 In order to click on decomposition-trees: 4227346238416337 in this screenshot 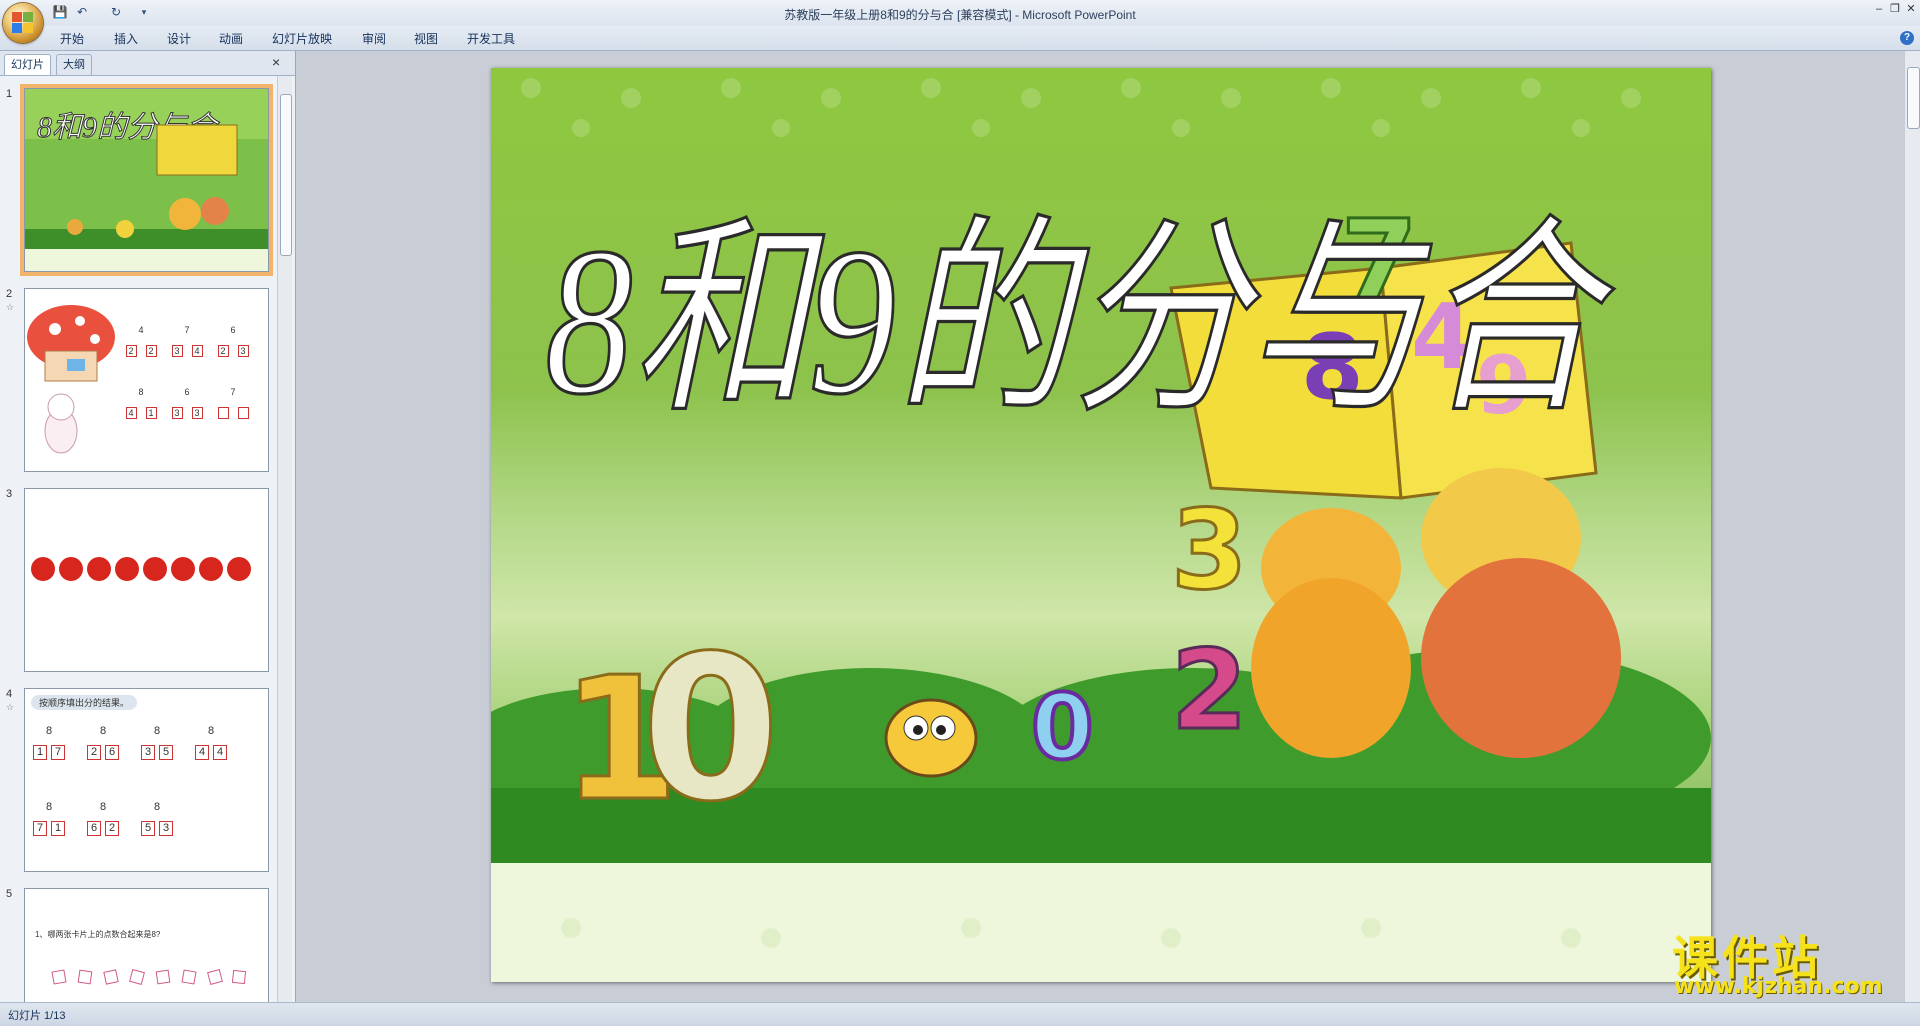, I will do `click(191, 385)`.